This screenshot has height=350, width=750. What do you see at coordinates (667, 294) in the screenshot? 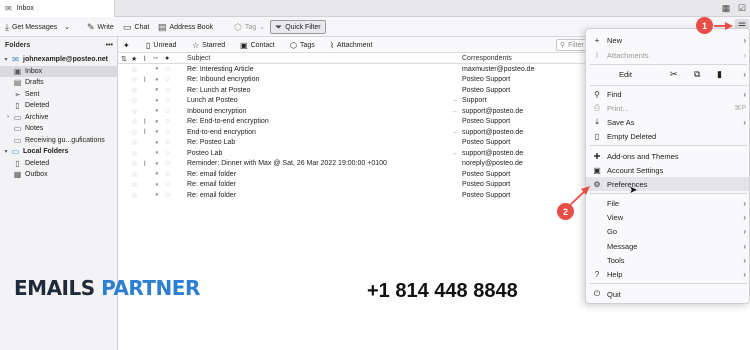
I see `menu-item-quit: ⏻ Quit` at bounding box center [667, 294].